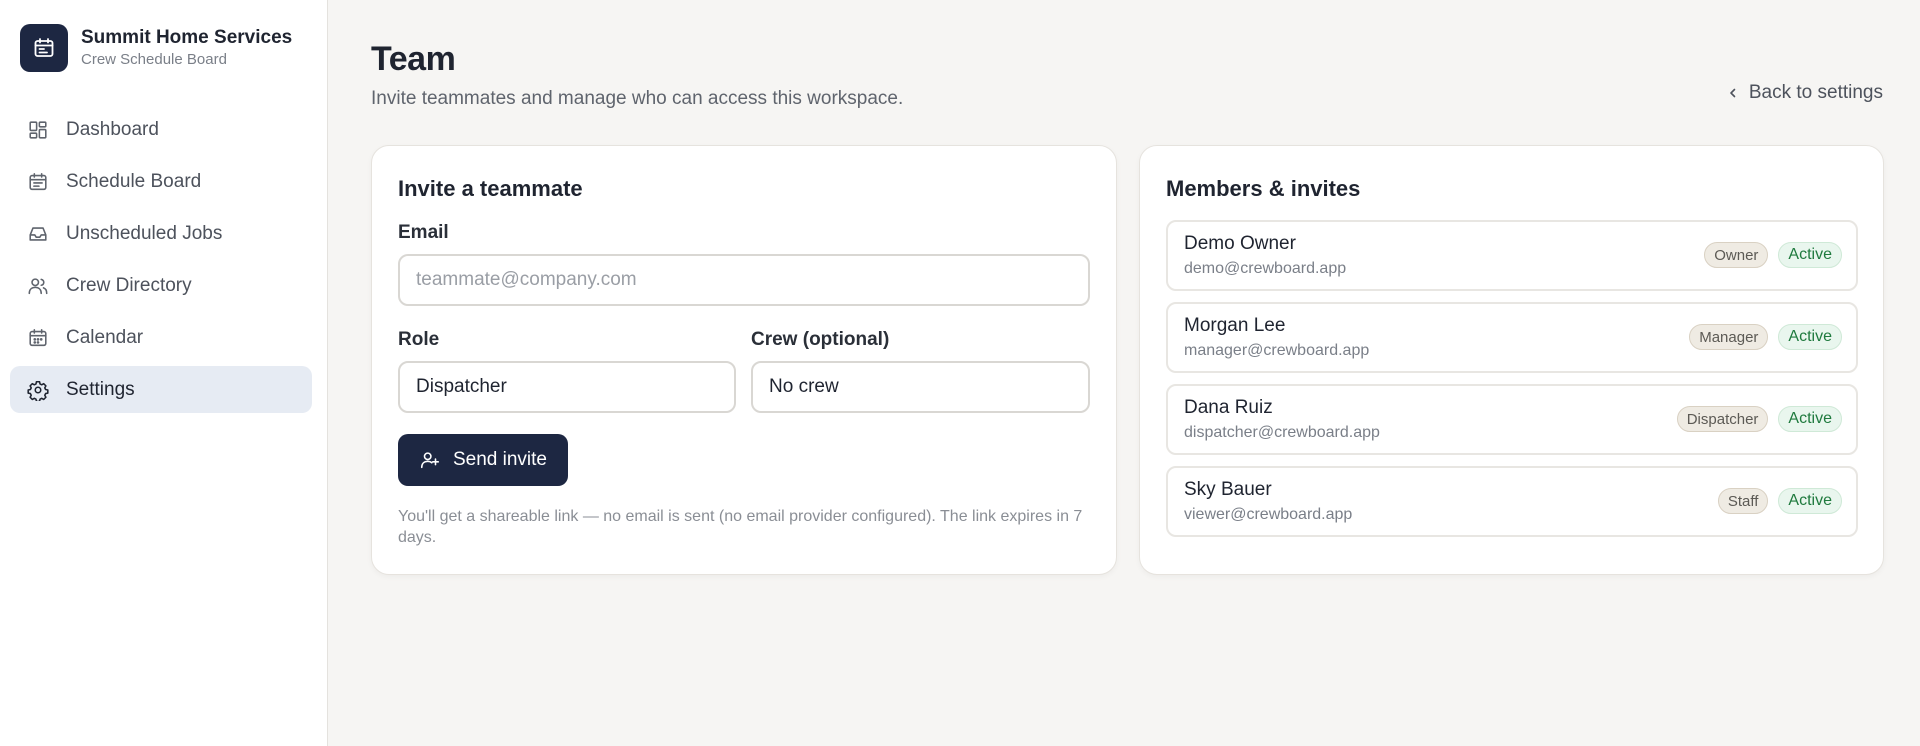  I want to click on role-select-value: Dispatcher, so click(461, 386).